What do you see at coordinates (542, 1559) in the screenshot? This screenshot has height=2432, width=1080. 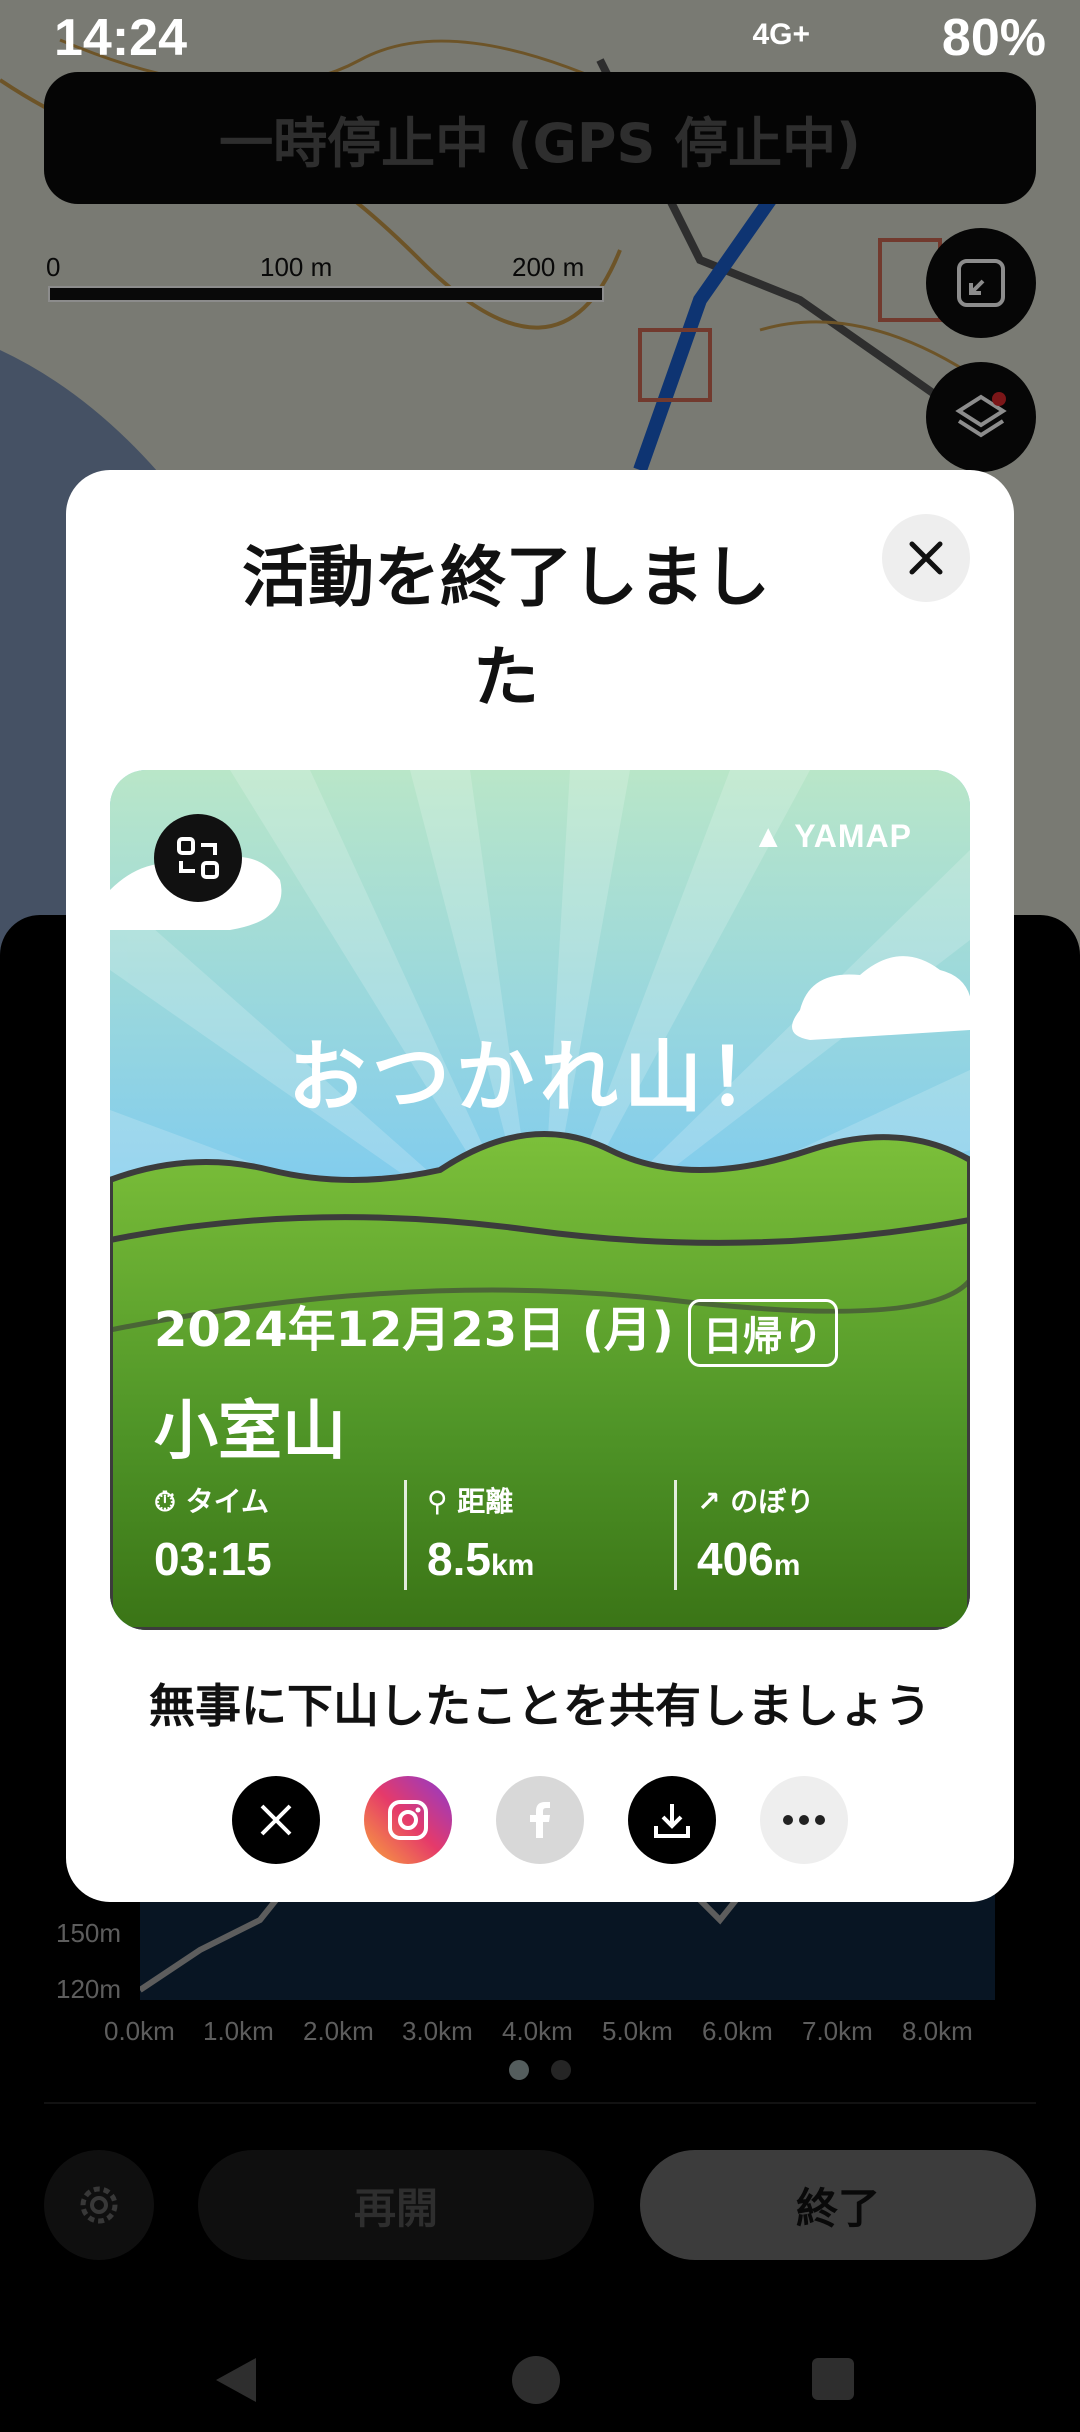 I see `stat-value: 8.5km` at bounding box center [542, 1559].